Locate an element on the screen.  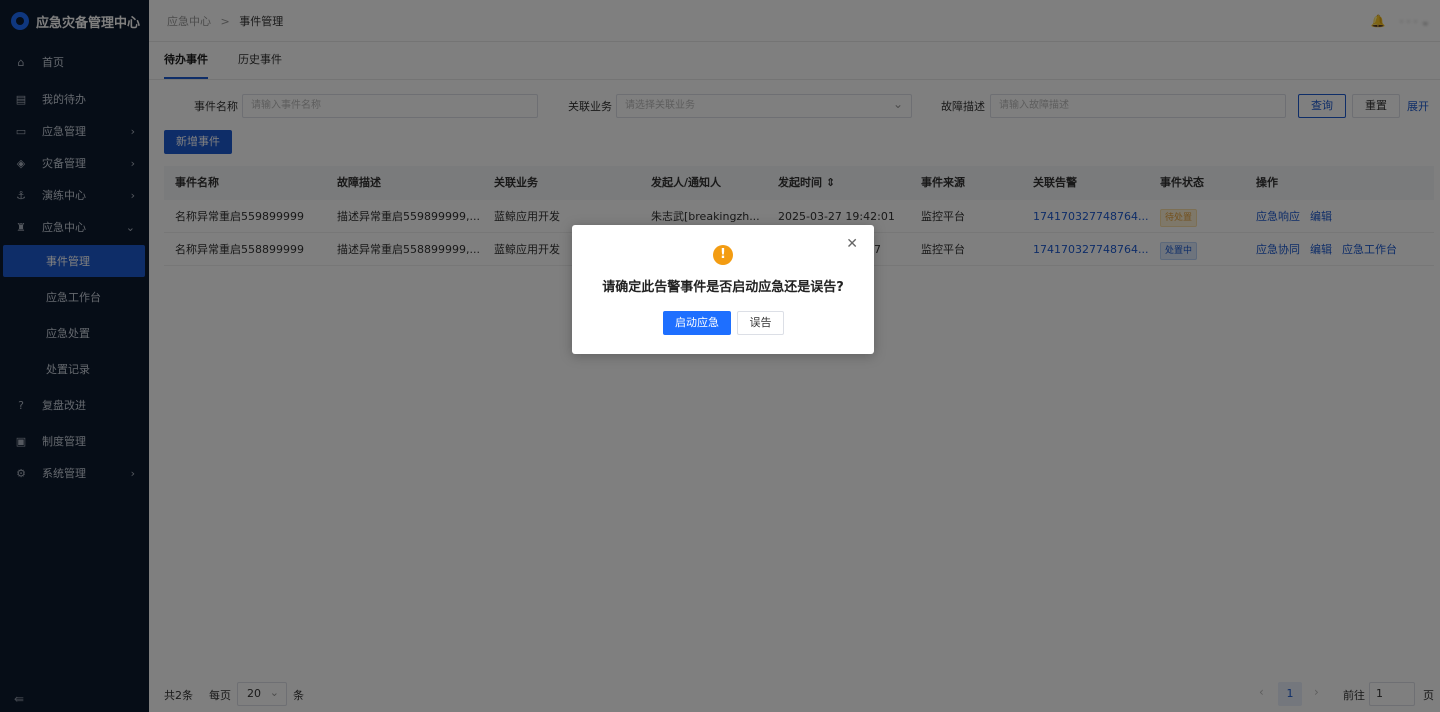
warning-icon: ! is located at coordinates (723, 255).